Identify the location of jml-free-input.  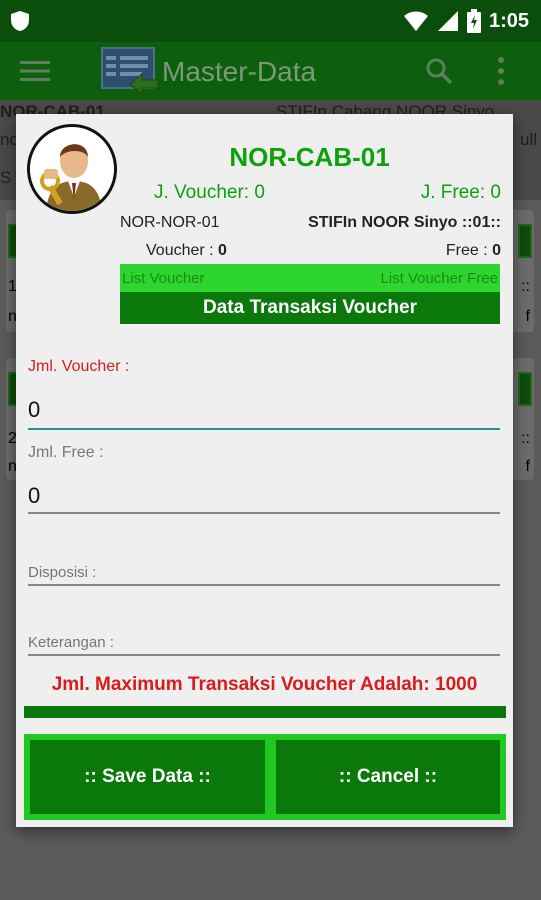
(264, 496).